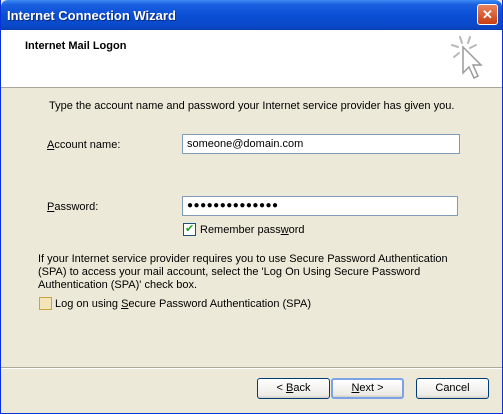  What do you see at coordinates (251, 368) in the screenshot?
I see `footer-divider` at bounding box center [251, 368].